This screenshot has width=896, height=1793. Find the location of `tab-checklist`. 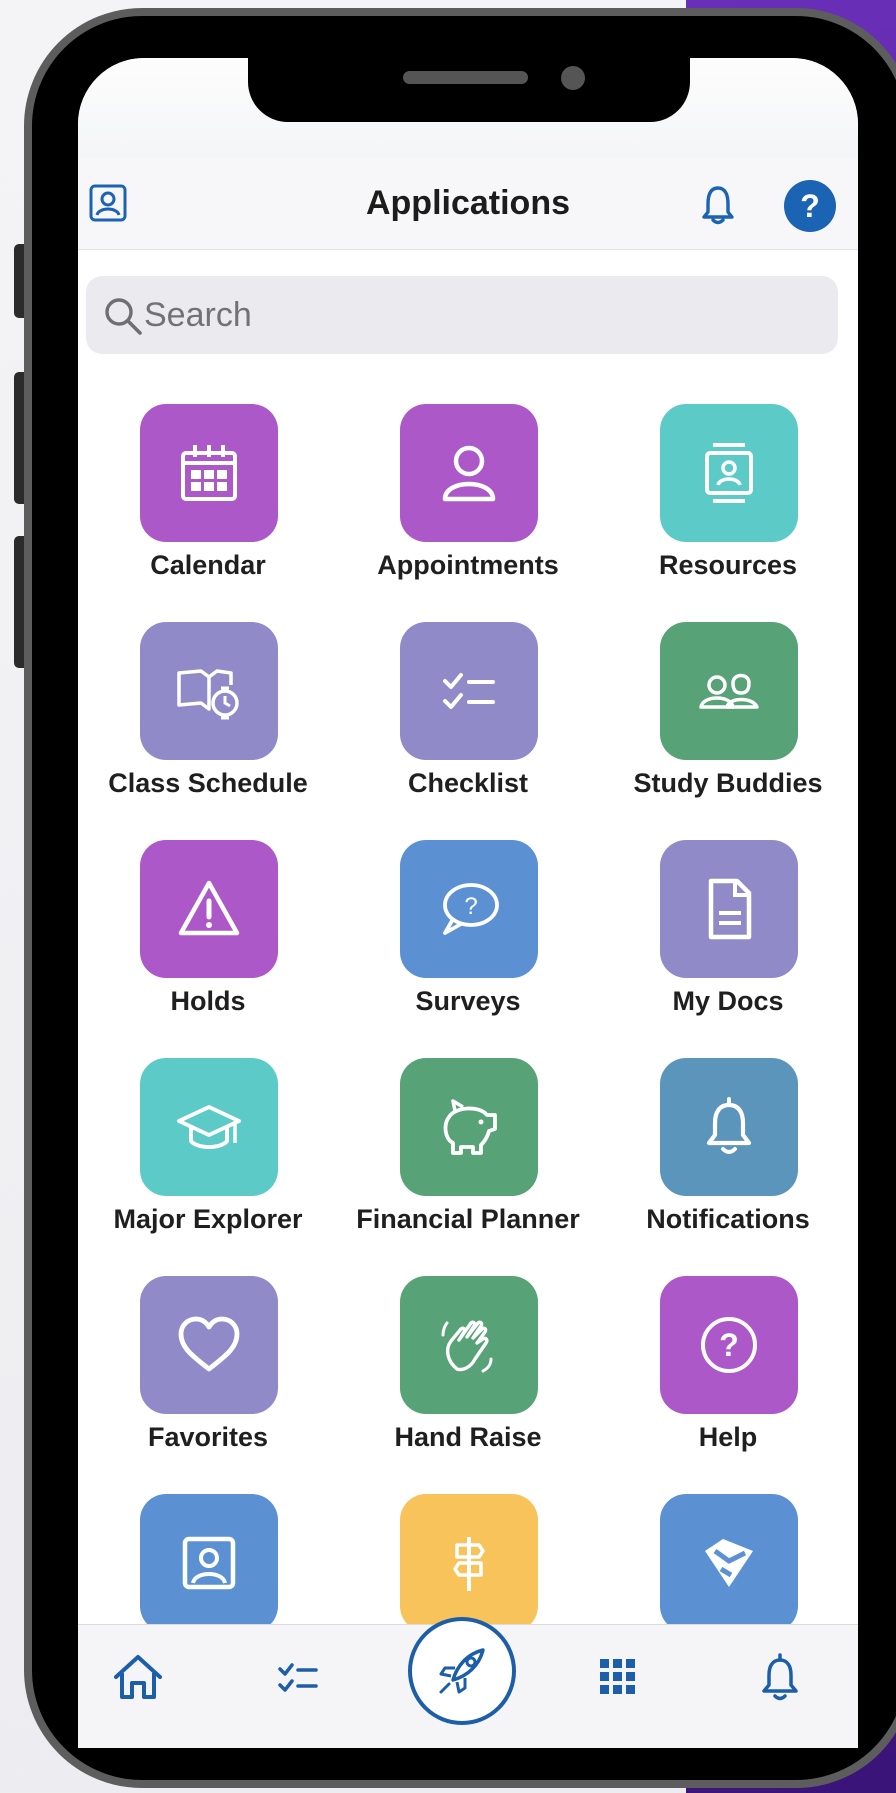

tab-checklist is located at coordinates (298, 1677).